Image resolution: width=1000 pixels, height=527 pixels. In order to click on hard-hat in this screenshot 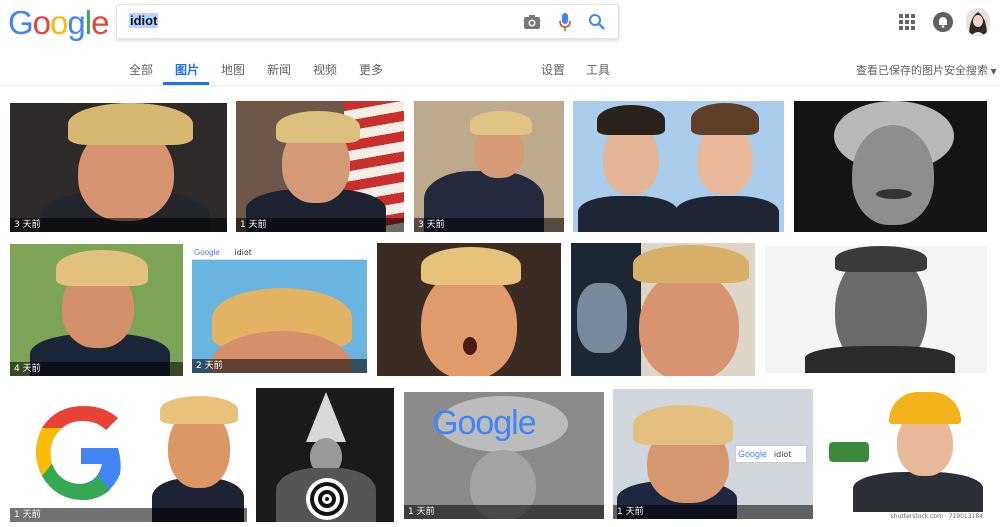, I will do `click(925, 408)`.